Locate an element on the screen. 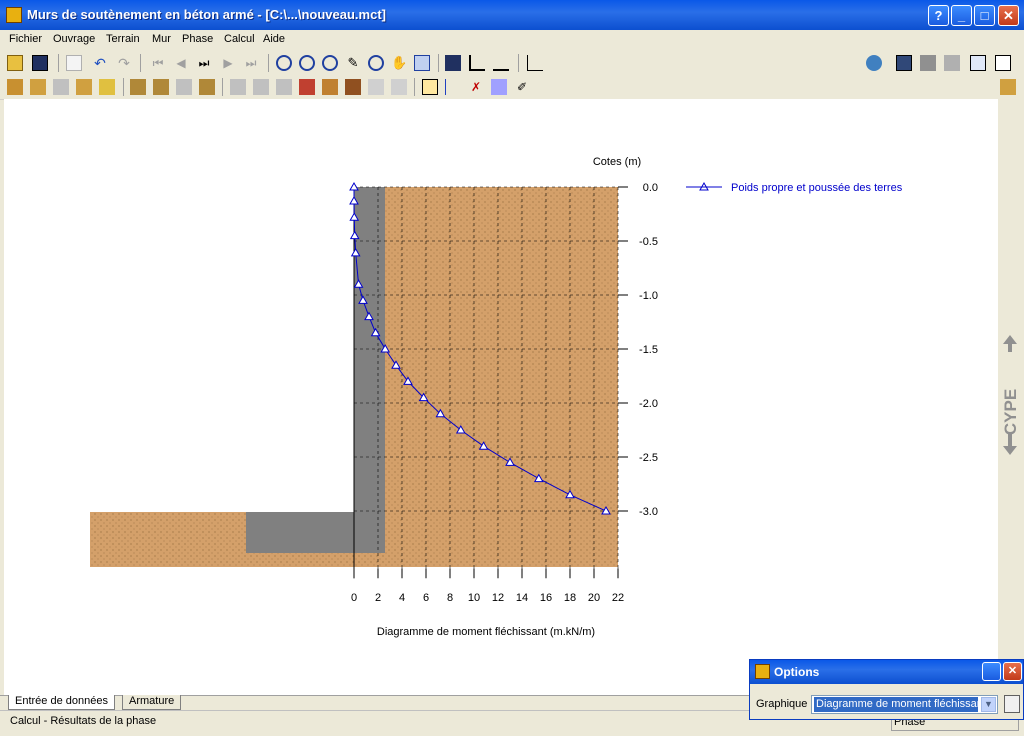  pan-hand-icon: ✋ is located at coordinates (399, 63).